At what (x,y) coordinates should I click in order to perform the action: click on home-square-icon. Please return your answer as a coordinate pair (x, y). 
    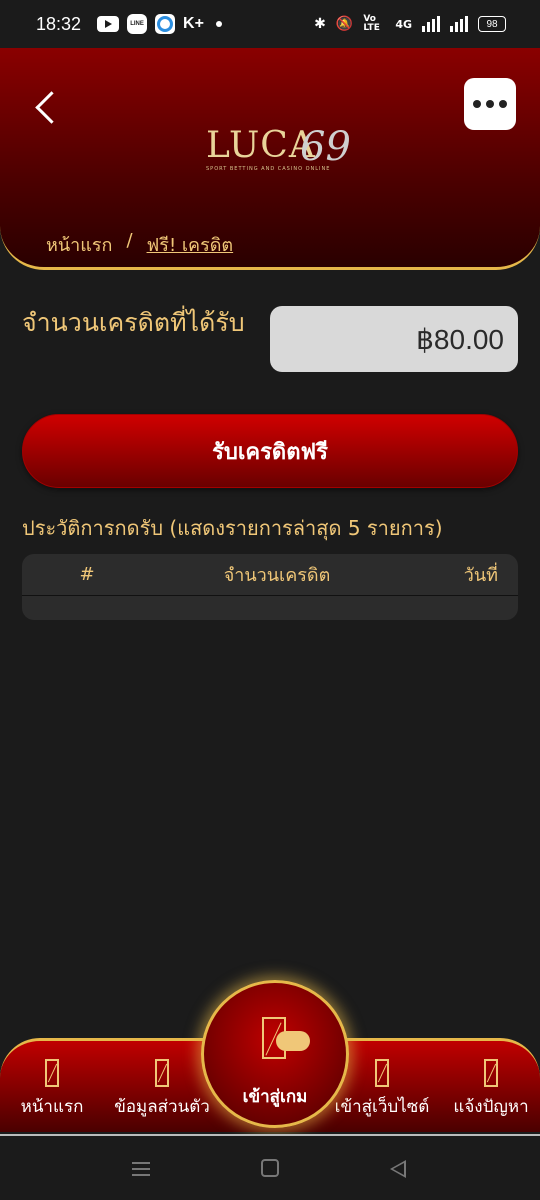
    Looking at the image, I should click on (270, 1168).